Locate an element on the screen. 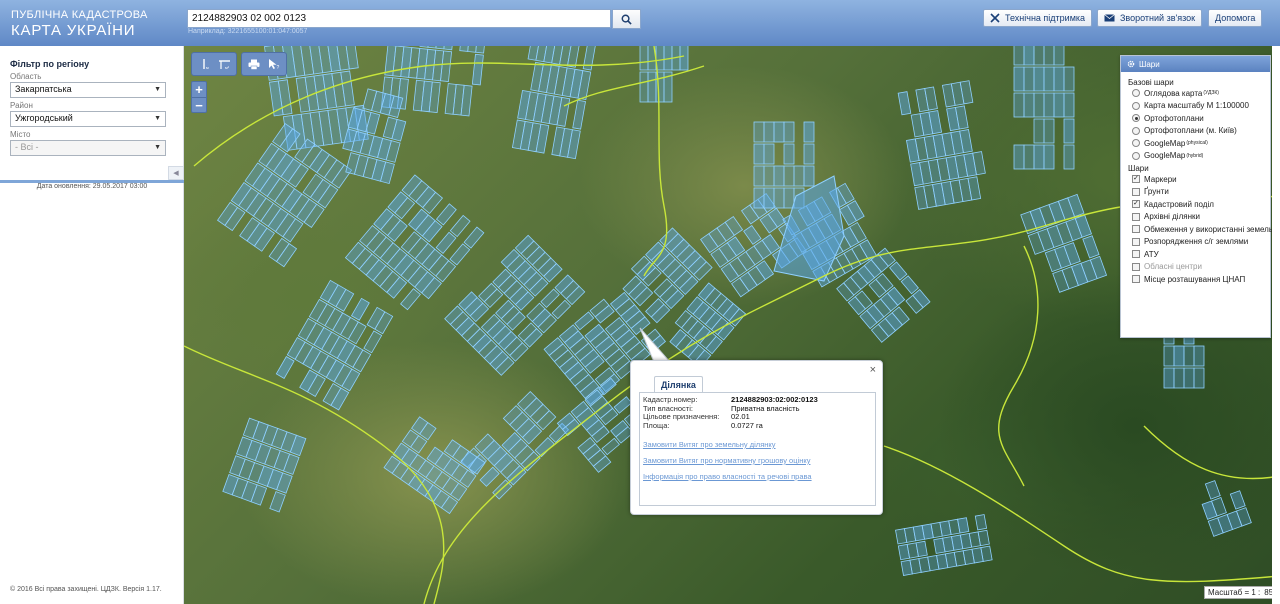  feedback-label: Зворотний зв'язок is located at coordinates (1158, 18).